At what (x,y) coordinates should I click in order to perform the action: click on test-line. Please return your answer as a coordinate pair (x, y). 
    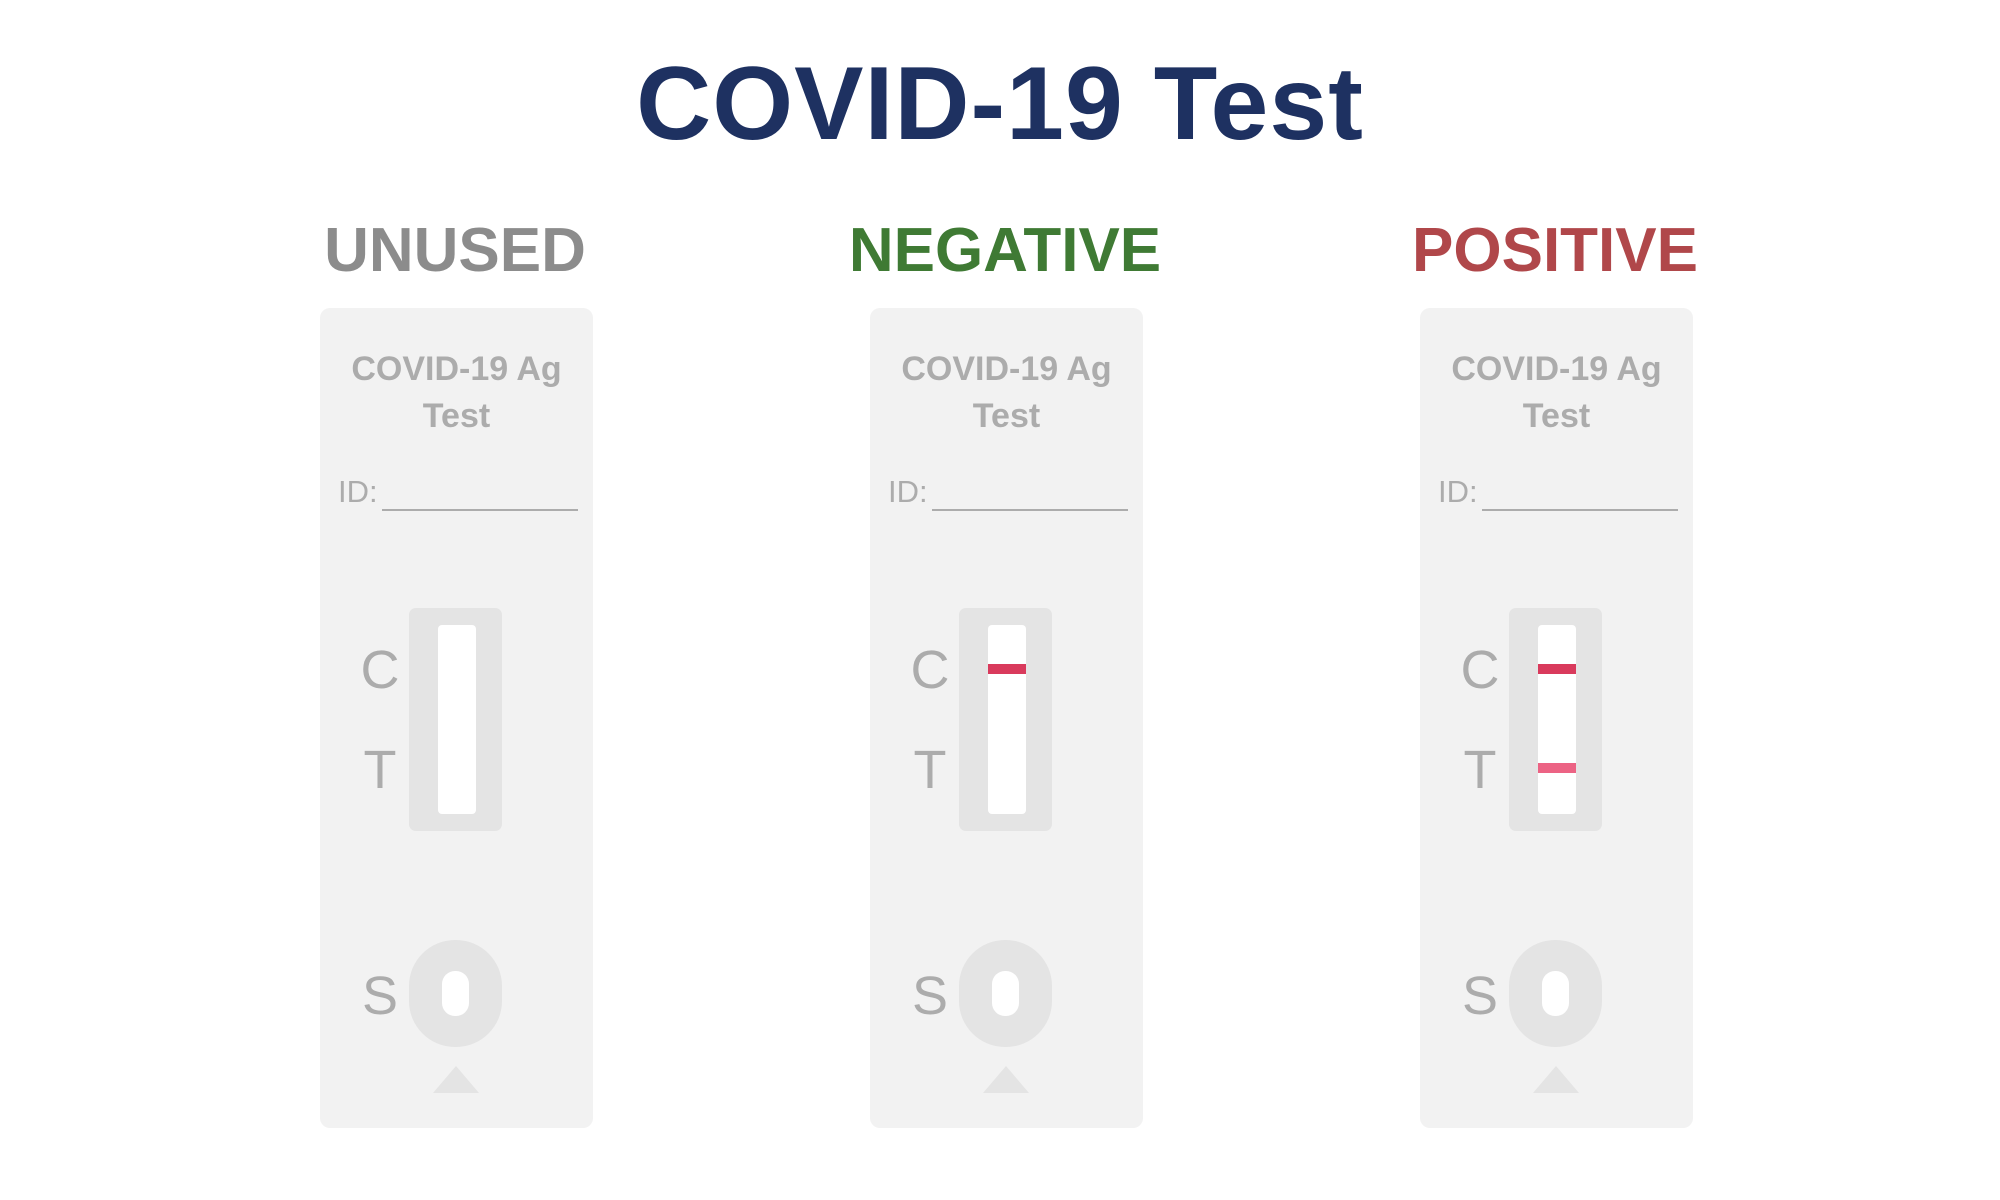
    Looking at the image, I should click on (1557, 768).